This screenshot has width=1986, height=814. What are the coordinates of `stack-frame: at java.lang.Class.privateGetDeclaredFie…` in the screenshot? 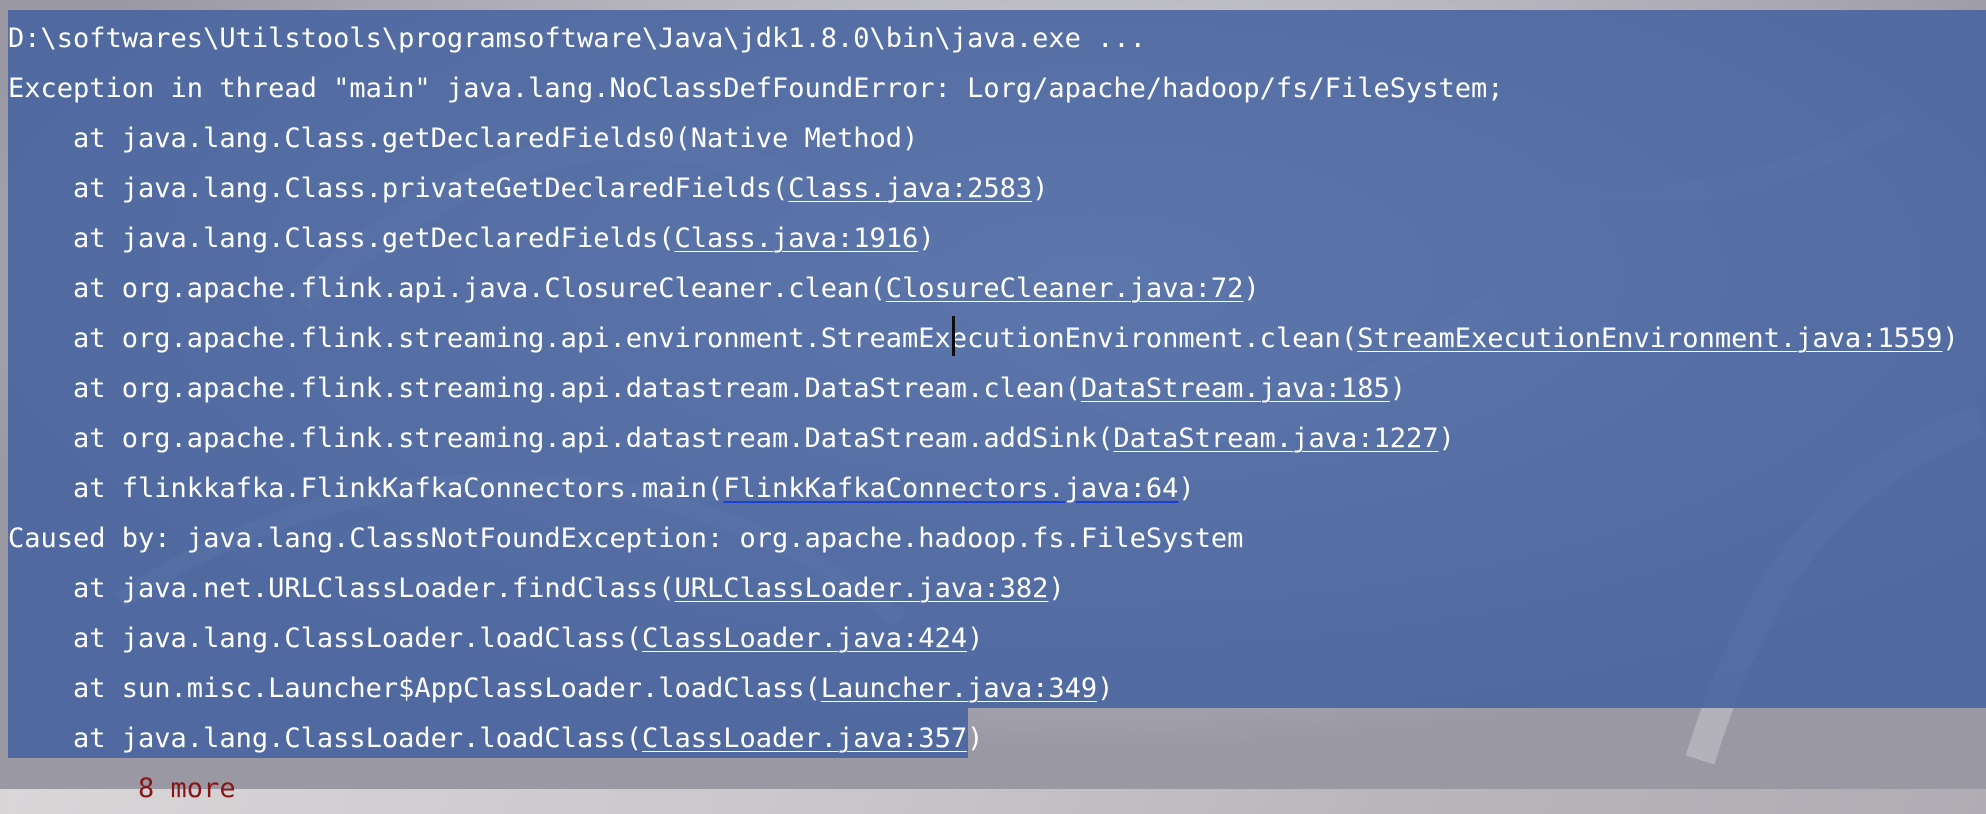 It's located at (529, 189).